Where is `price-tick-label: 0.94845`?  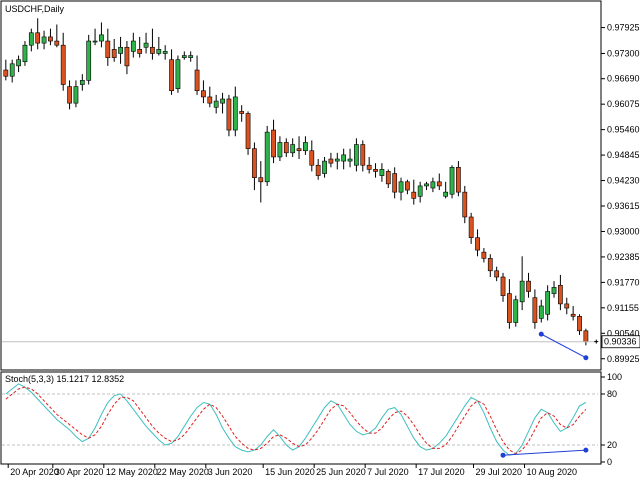 price-tick-label: 0.94845 is located at coordinates (623, 155).